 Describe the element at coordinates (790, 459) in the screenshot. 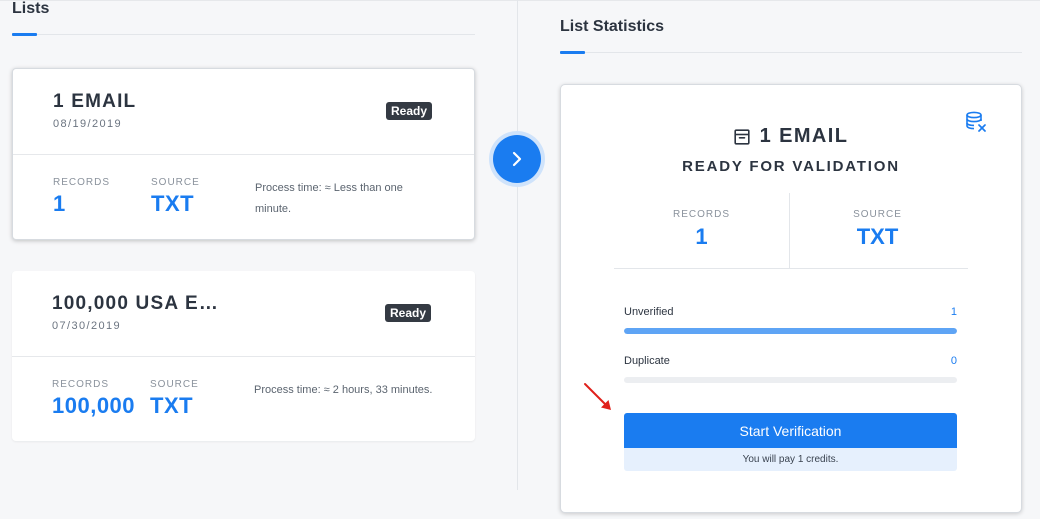

I see `pay-note: You will pay 1 credits.` at that location.